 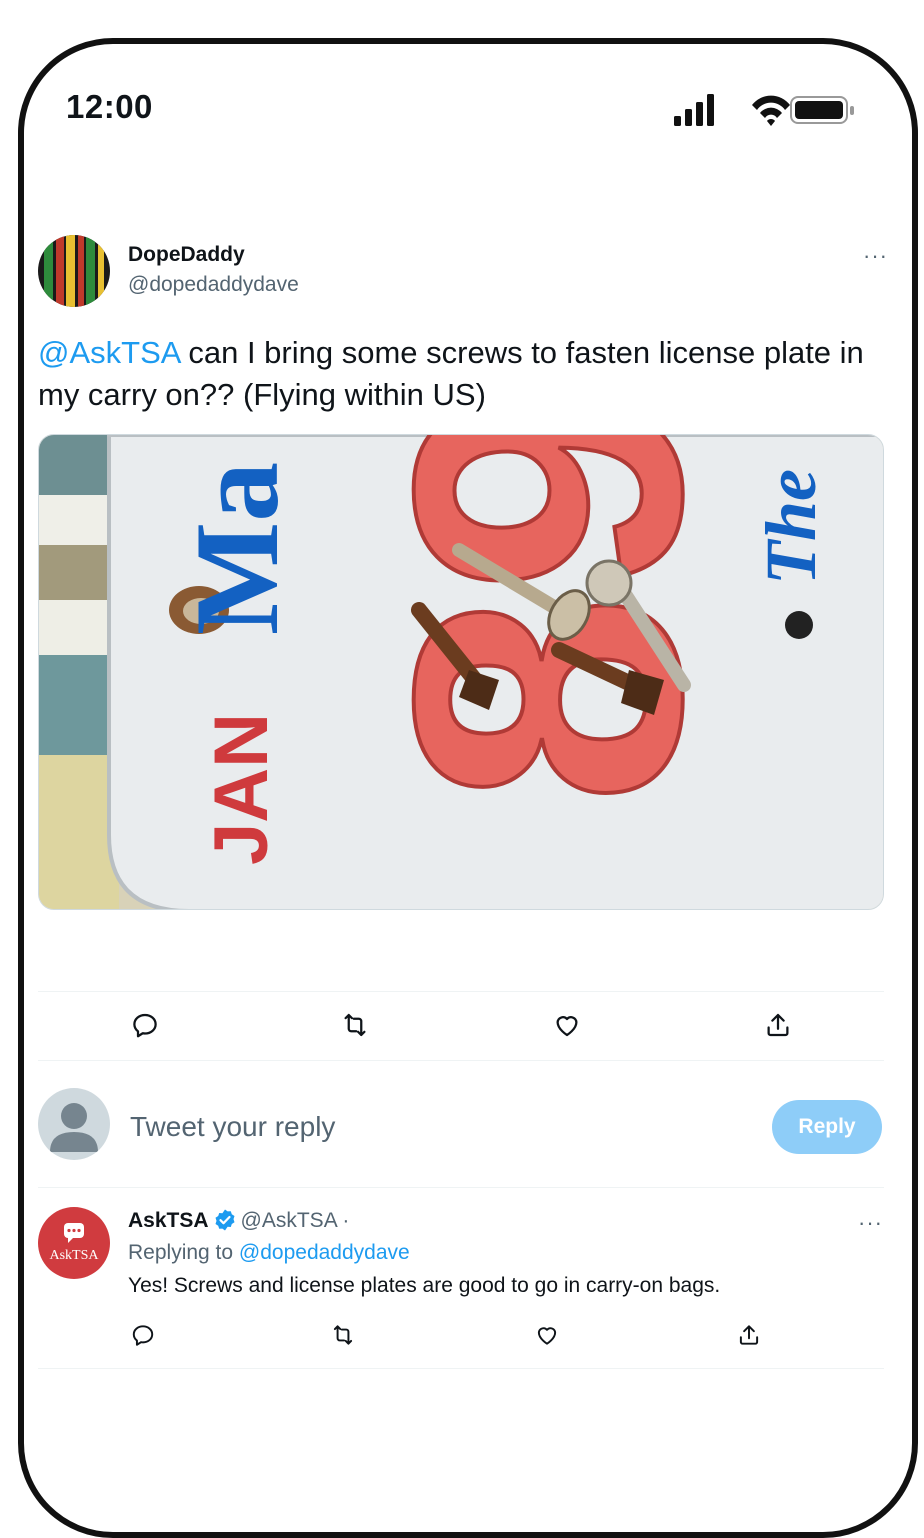 I want to click on status-time: 12:00, so click(x=109, y=106).